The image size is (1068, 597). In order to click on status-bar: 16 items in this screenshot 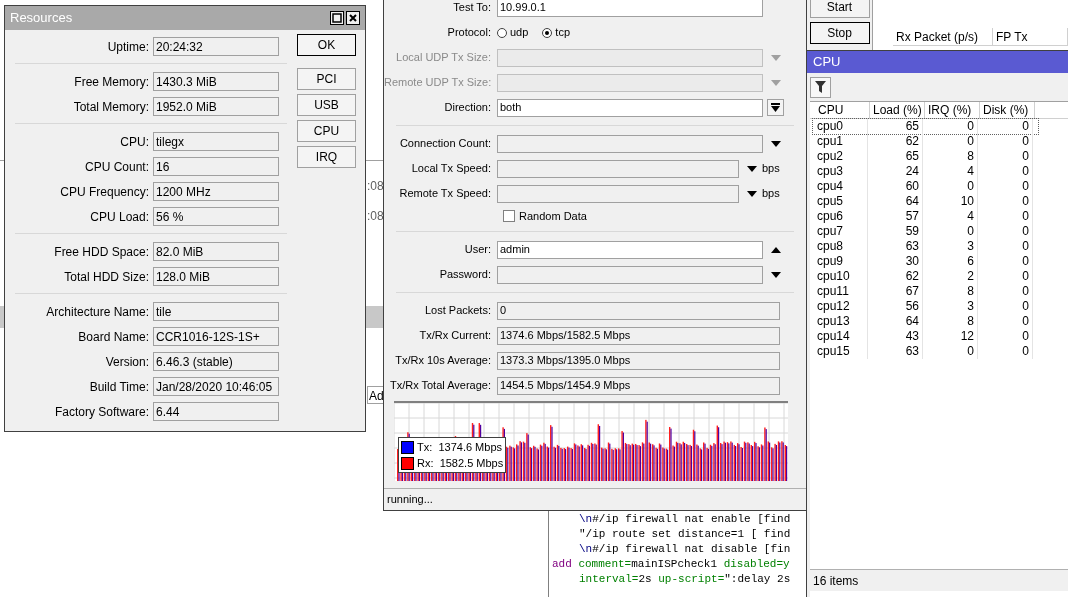, I will do `click(939, 580)`.